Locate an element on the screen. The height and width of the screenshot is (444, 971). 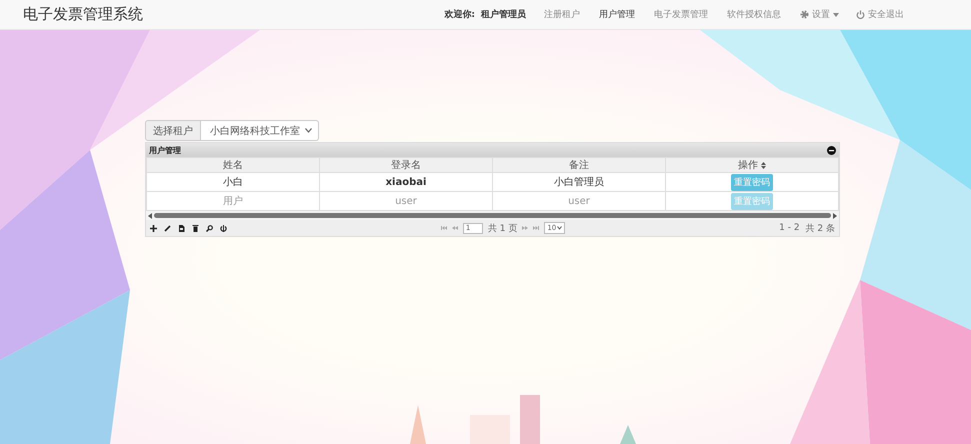
next-page-icon is located at coordinates (525, 228).